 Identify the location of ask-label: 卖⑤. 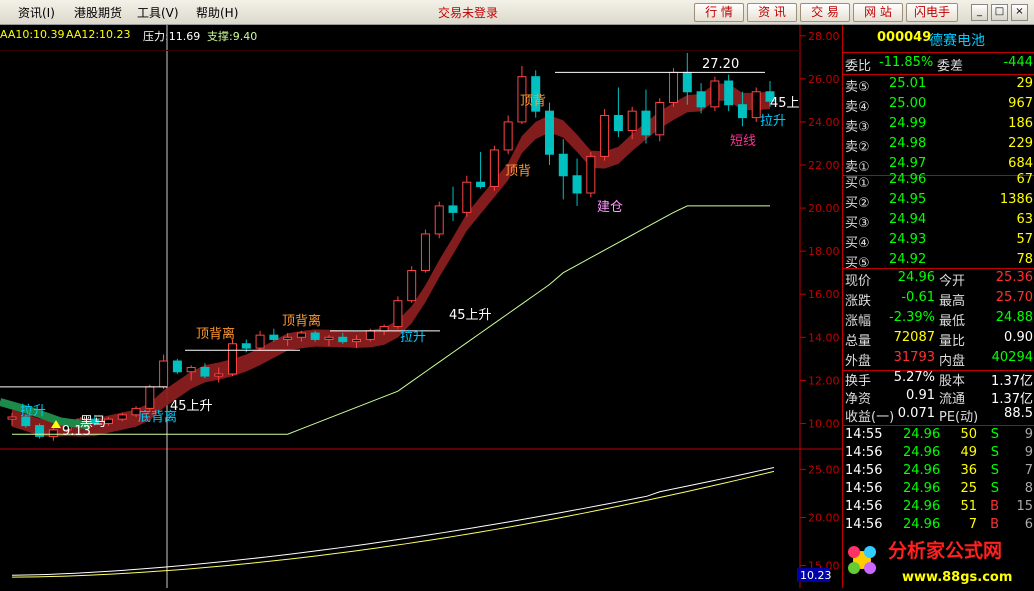
(857, 87).